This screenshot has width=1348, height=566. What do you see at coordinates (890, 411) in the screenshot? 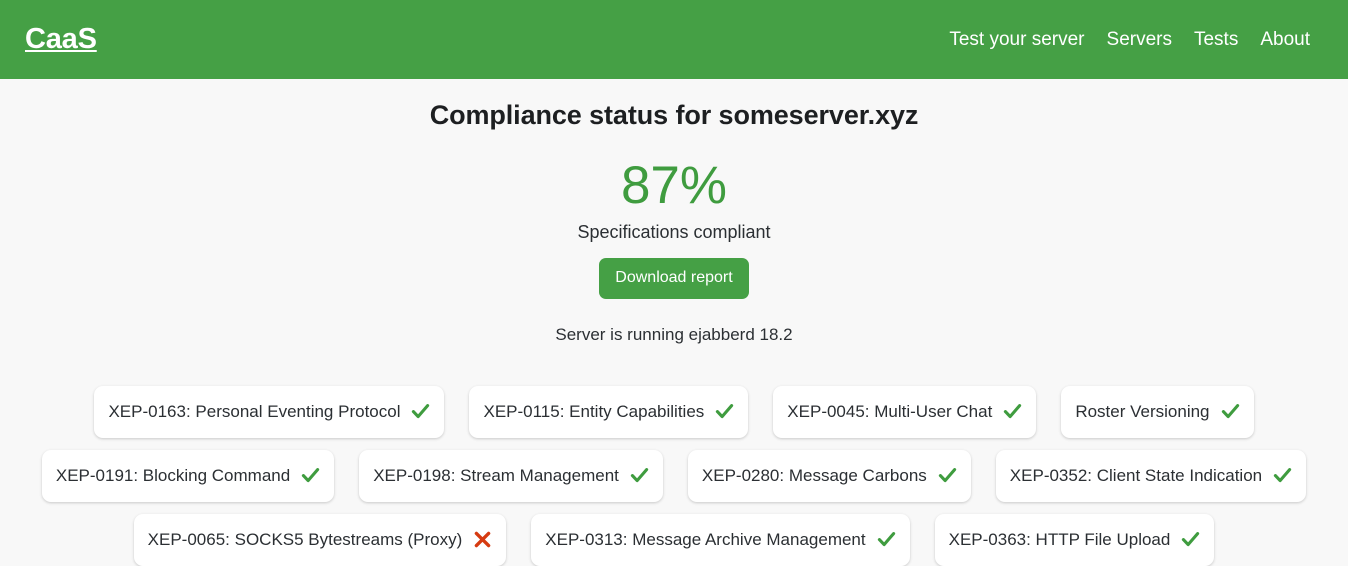
I see `specification-badge-label: XEP-0045: Multi-User Chat` at bounding box center [890, 411].